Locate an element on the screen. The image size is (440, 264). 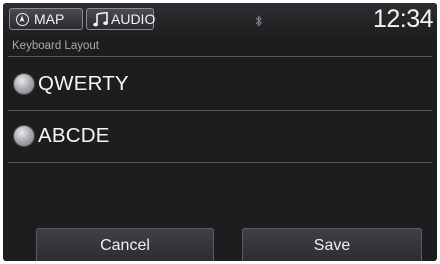
compass-icon is located at coordinates (22, 19).